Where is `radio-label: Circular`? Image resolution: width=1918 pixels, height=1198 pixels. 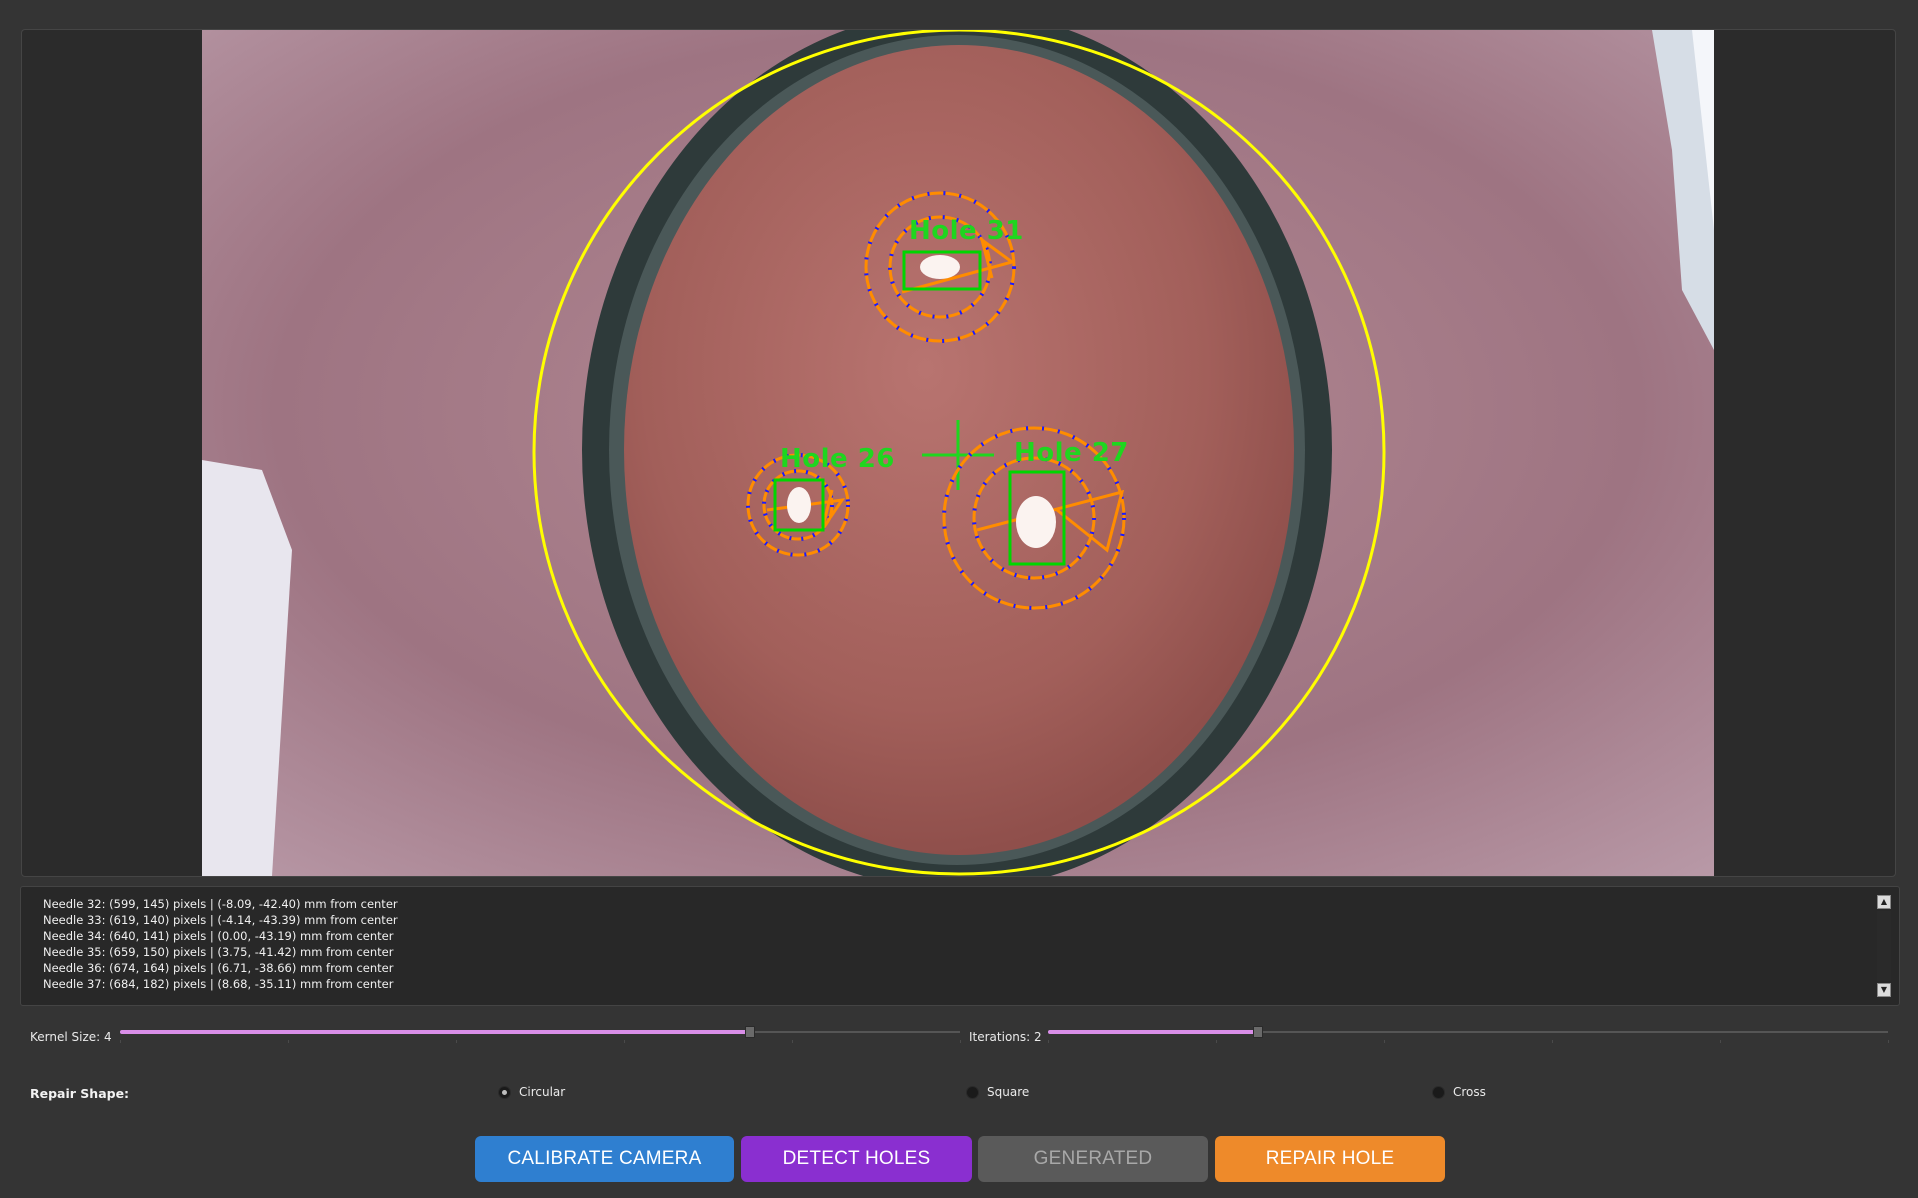 radio-label: Circular is located at coordinates (542, 1092).